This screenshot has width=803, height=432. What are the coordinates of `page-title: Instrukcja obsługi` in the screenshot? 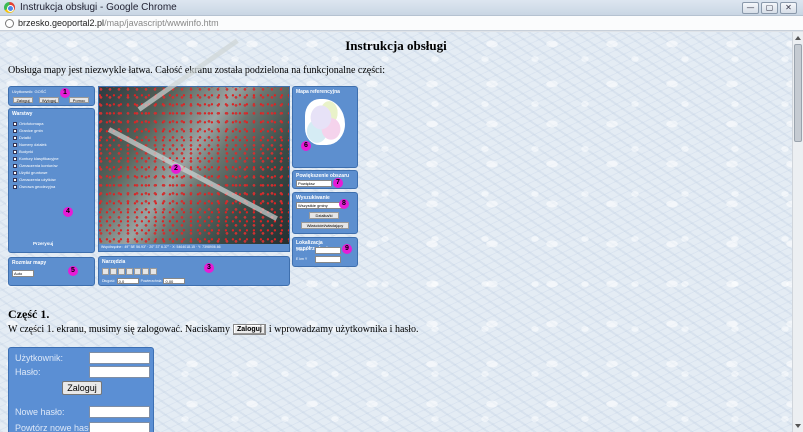 It's located at (396, 45).